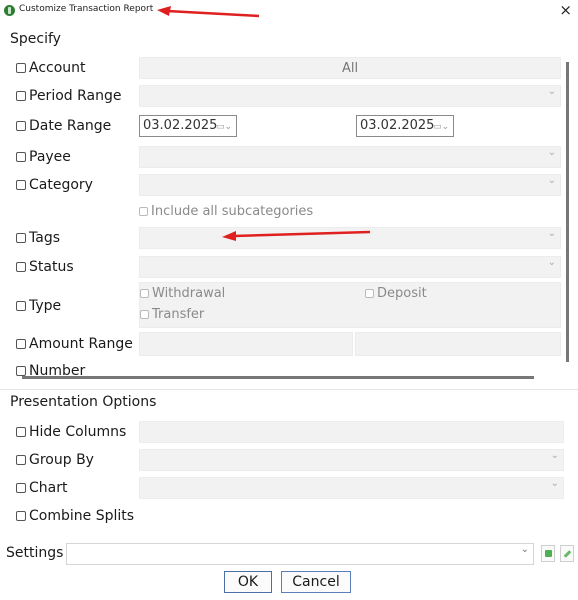  What do you see at coordinates (35, 553) in the screenshot?
I see `settings-label: Settings` at bounding box center [35, 553].